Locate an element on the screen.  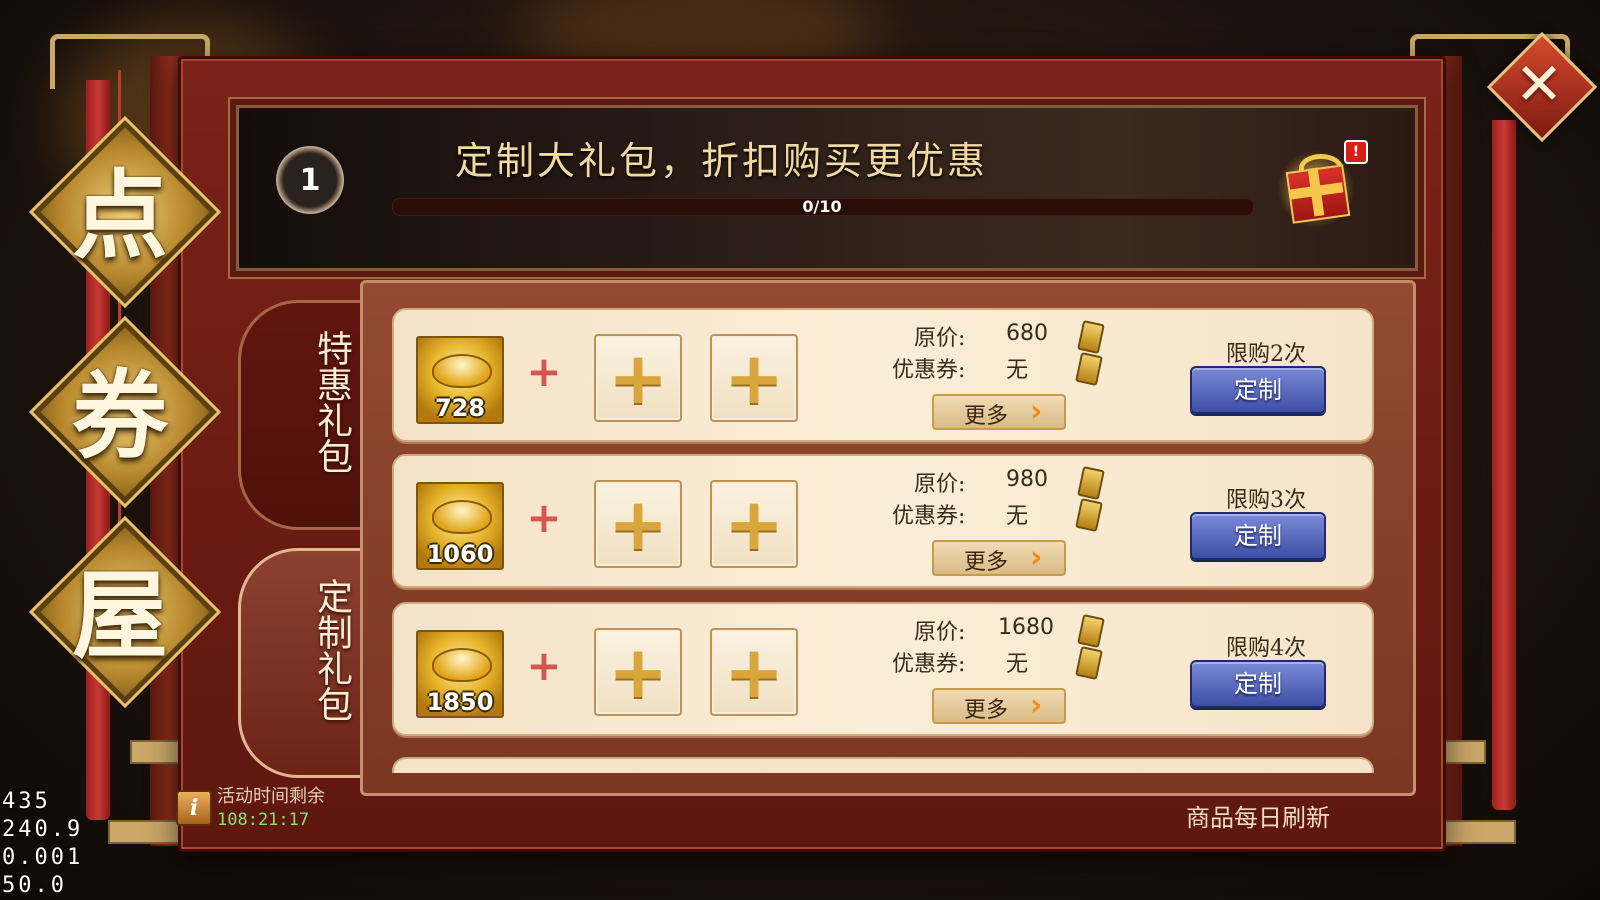
gold-ingot-icon: 728 is located at coordinates (460, 380).